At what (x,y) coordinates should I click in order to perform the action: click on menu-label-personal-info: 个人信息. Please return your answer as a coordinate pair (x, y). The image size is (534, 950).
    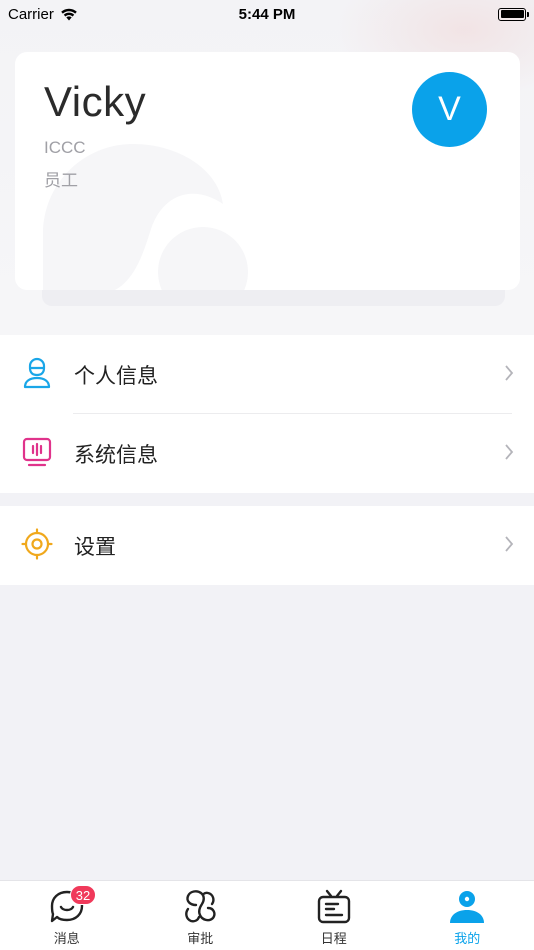
    Looking at the image, I should click on (116, 376).